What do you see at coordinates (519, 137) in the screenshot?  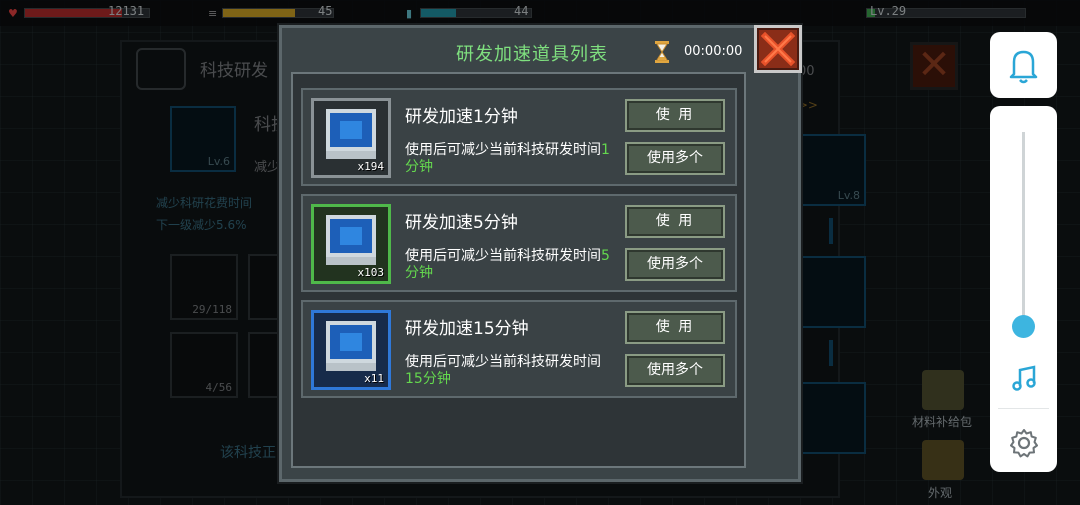 I see `list-item: x194 研发加速1分钟 使用后可减少当前科技研发时间1分钟 使 用 使用多个` at bounding box center [519, 137].